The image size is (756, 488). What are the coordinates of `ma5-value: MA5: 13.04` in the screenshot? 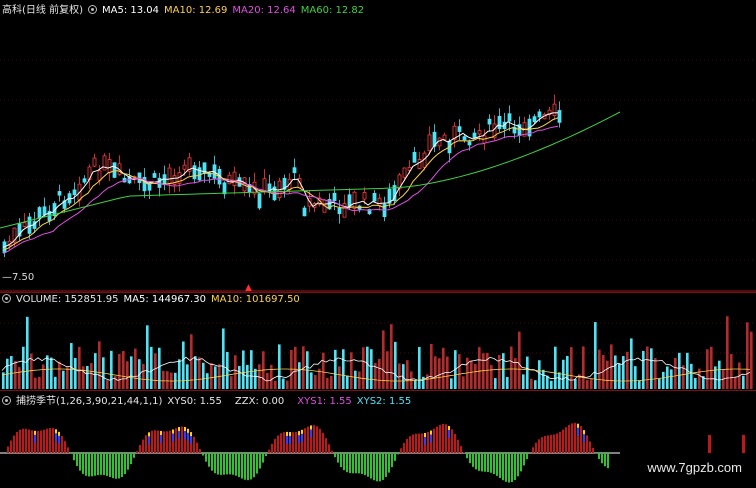 It's located at (130, 10).